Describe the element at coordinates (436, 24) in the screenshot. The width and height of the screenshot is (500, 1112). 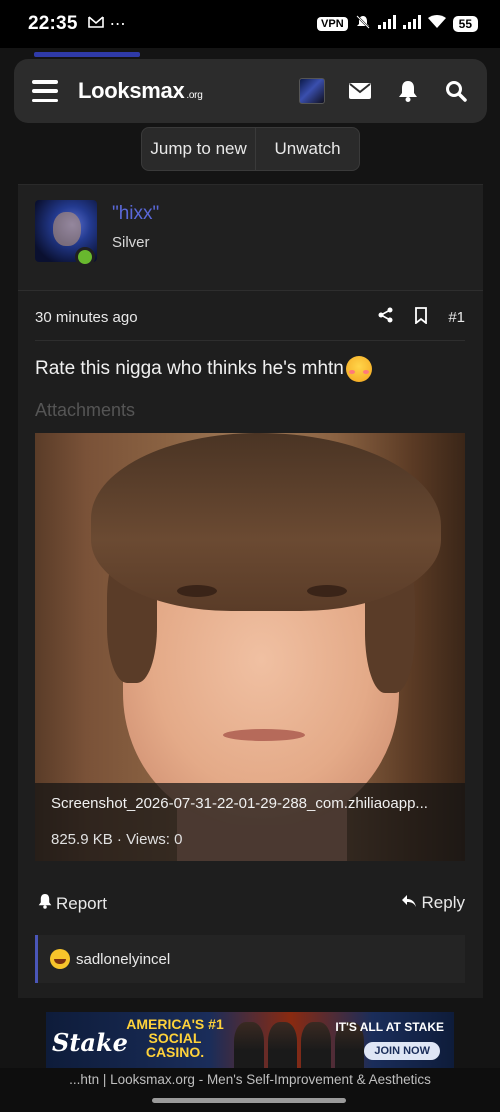
I see `wifi-icon` at that location.